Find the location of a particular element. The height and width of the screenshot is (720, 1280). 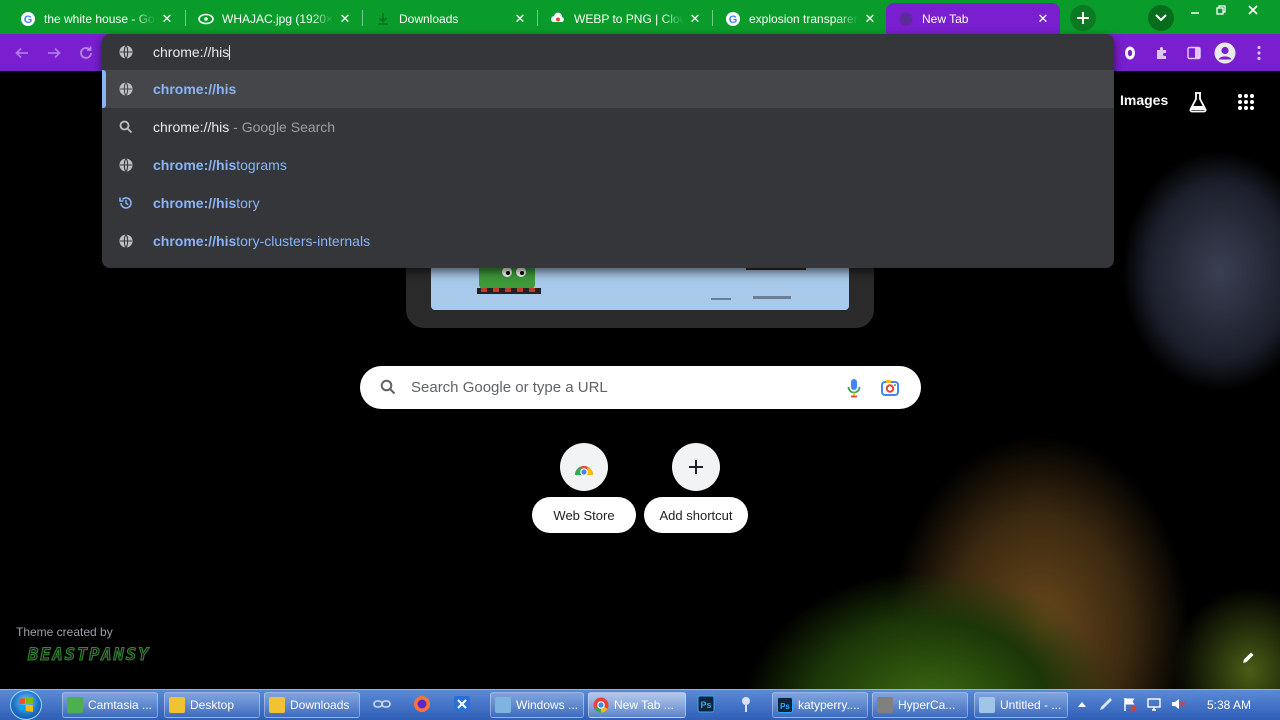

omnibox-suggestion: chrome://his is located at coordinates (608, 89).